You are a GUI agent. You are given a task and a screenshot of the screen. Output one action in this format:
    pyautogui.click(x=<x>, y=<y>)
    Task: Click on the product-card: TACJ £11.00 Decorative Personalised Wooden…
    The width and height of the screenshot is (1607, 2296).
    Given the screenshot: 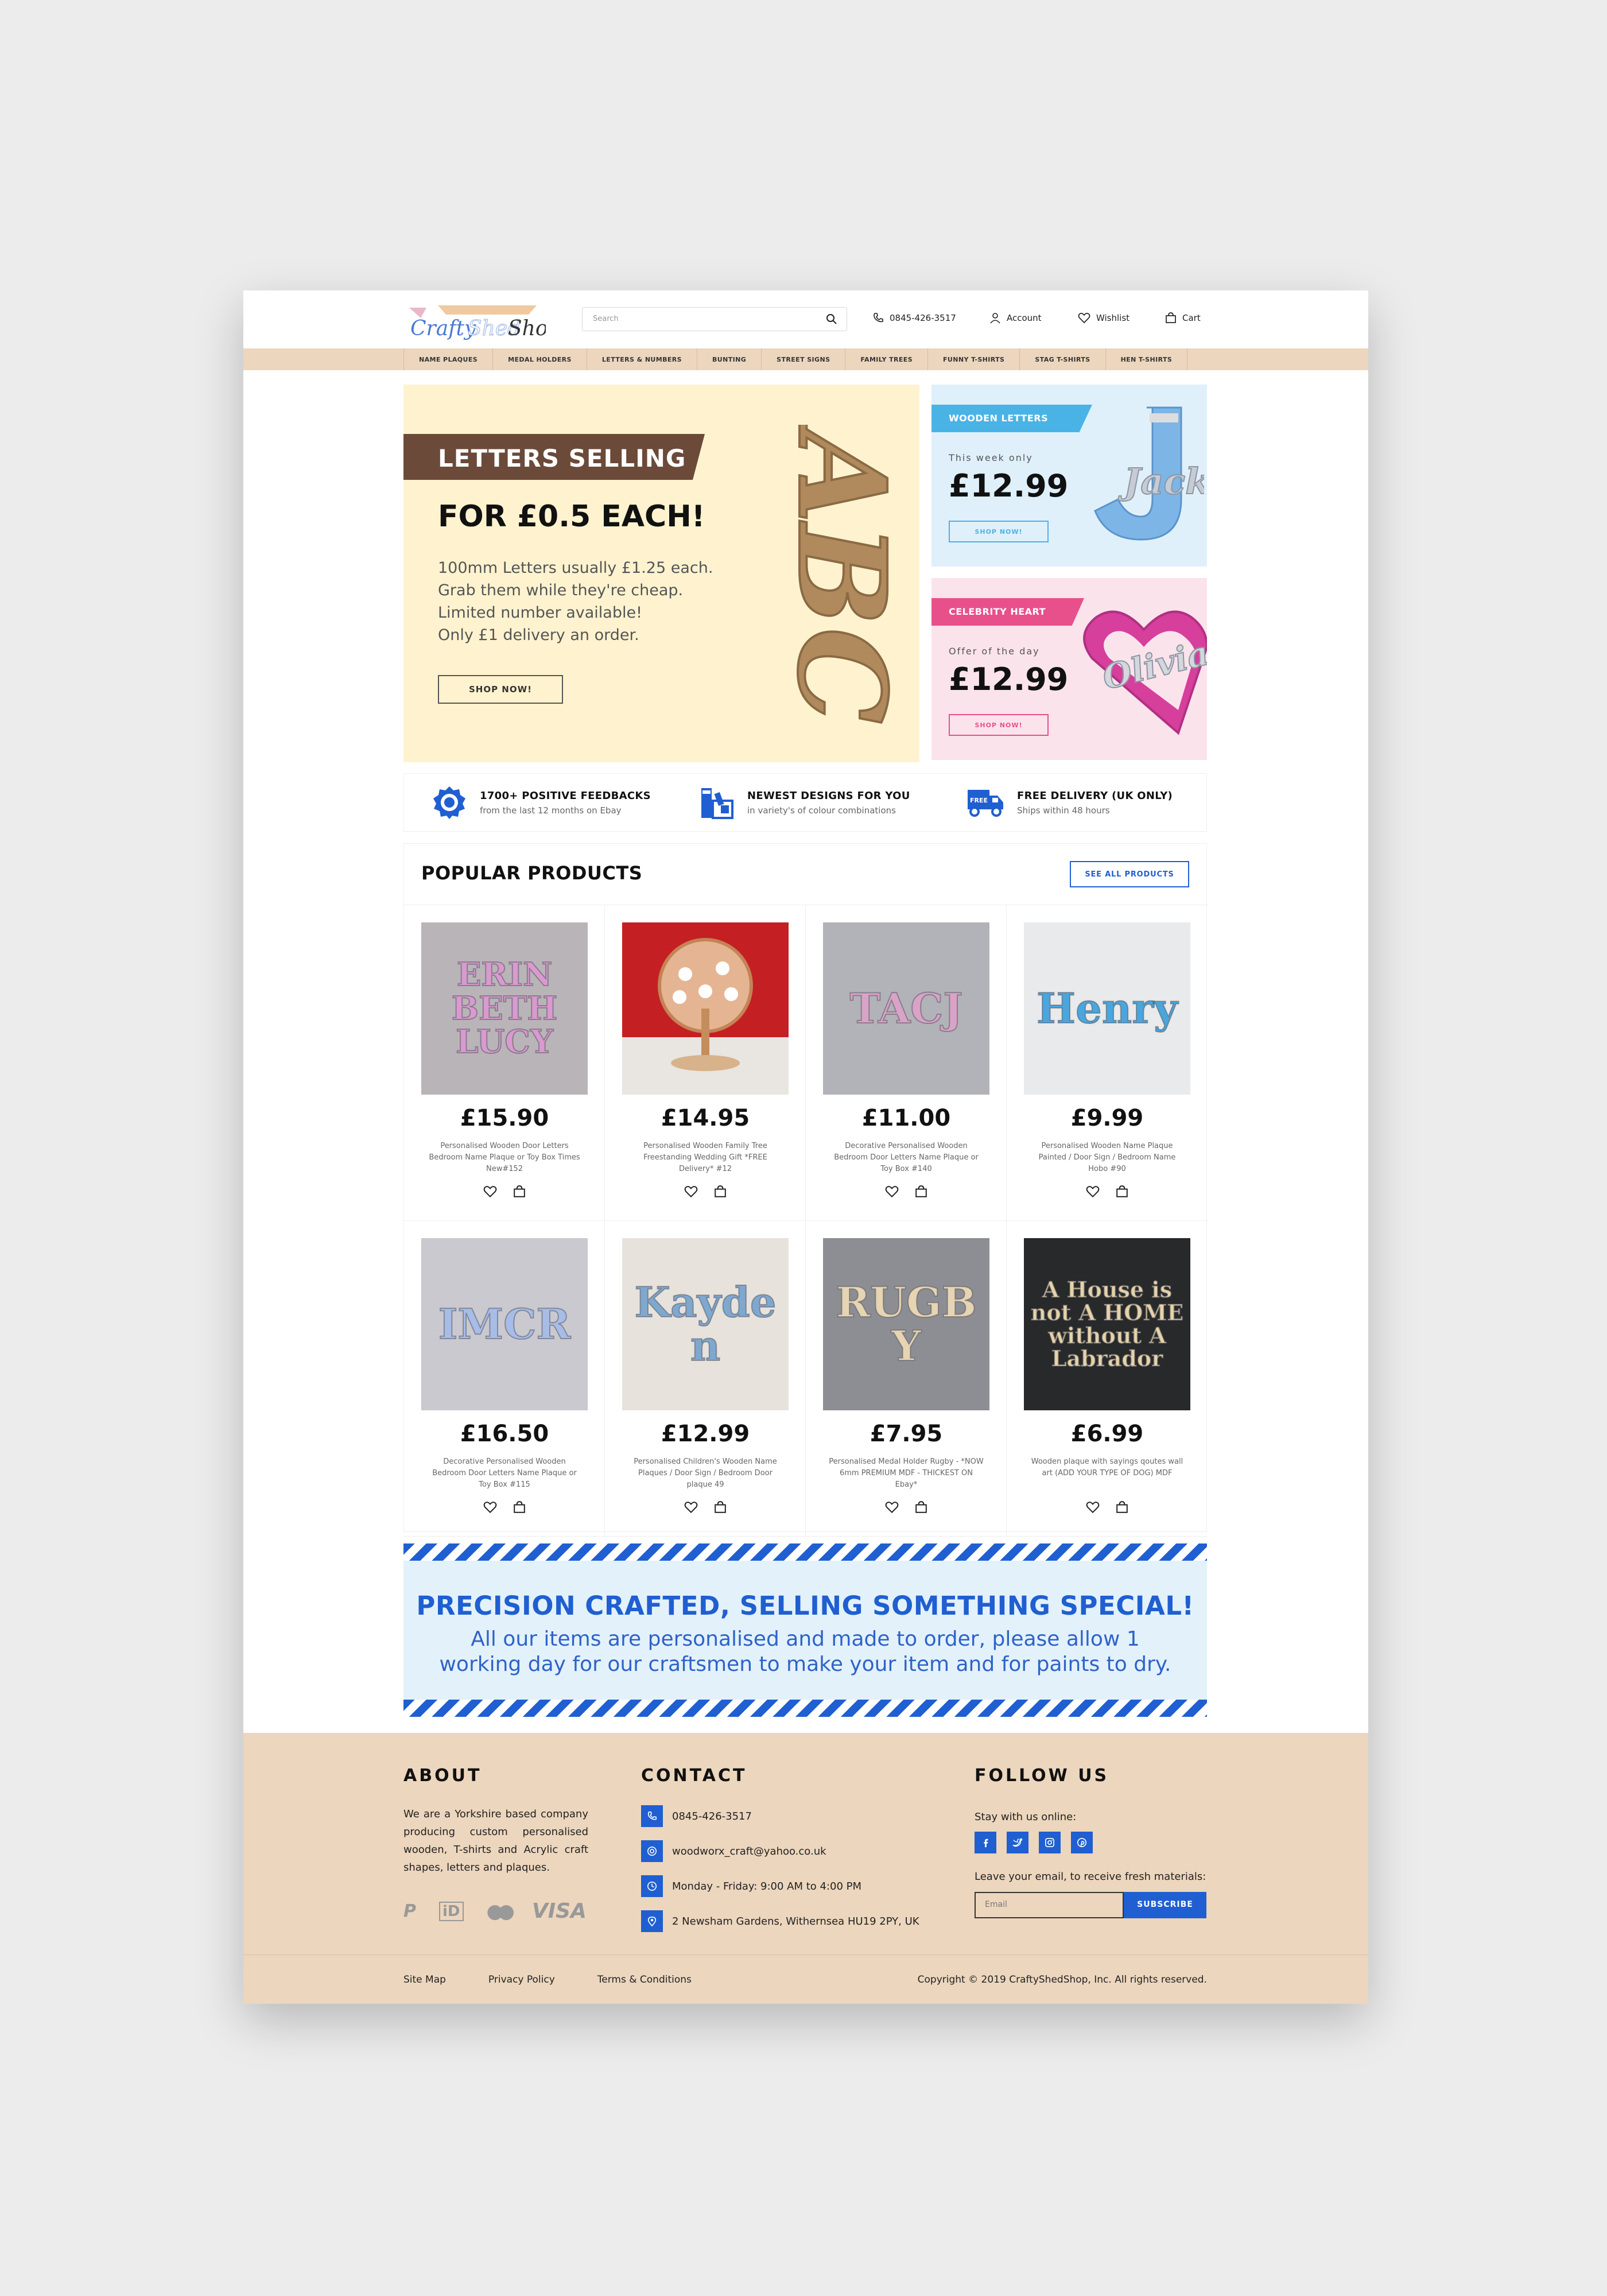 What is the action you would take?
    pyautogui.click(x=906, y=1063)
    